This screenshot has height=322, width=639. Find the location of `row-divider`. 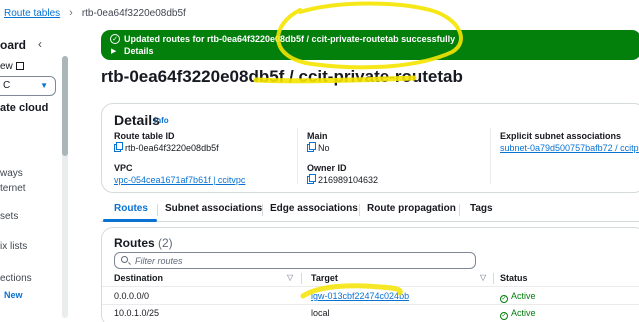

row-divider is located at coordinates (370, 304).